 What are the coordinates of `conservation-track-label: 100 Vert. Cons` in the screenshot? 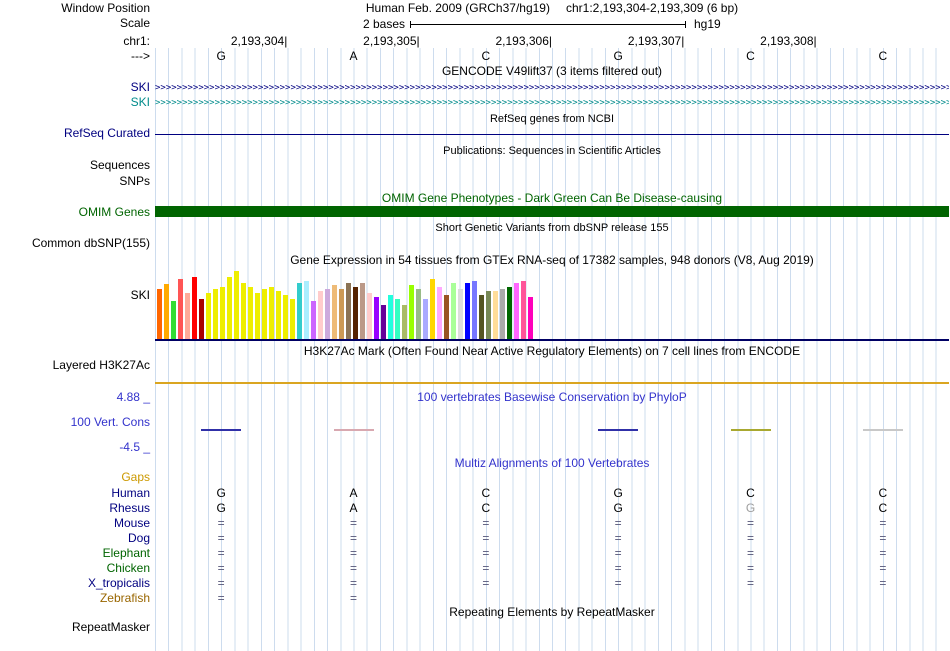 It's located at (75, 422).